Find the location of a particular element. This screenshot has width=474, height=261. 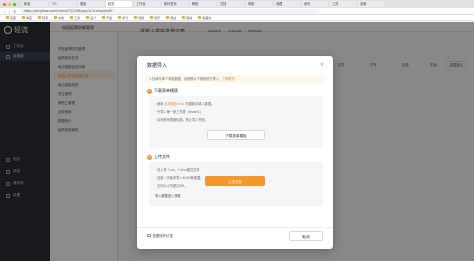

bookmark-item: 视频 is located at coordinates (139, 18).